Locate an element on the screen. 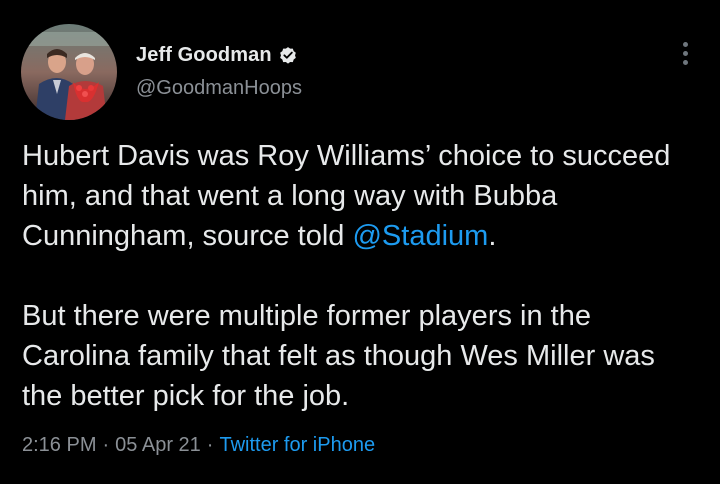 This screenshot has height=484, width=720. tweet-date: 05 Apr 21 is located at coordinates (158, 445).